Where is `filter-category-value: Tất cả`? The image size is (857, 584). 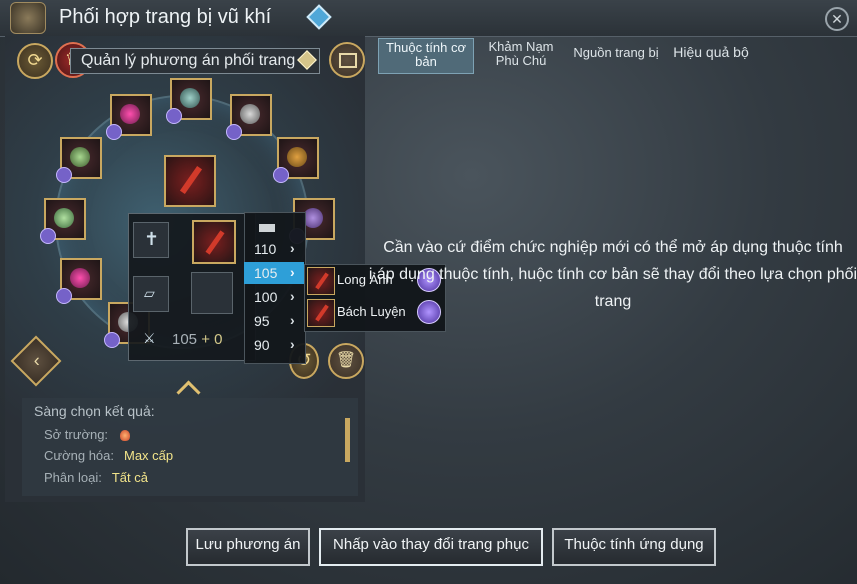 filter-category-value: Tất cả is located at coordinates (129, 477).